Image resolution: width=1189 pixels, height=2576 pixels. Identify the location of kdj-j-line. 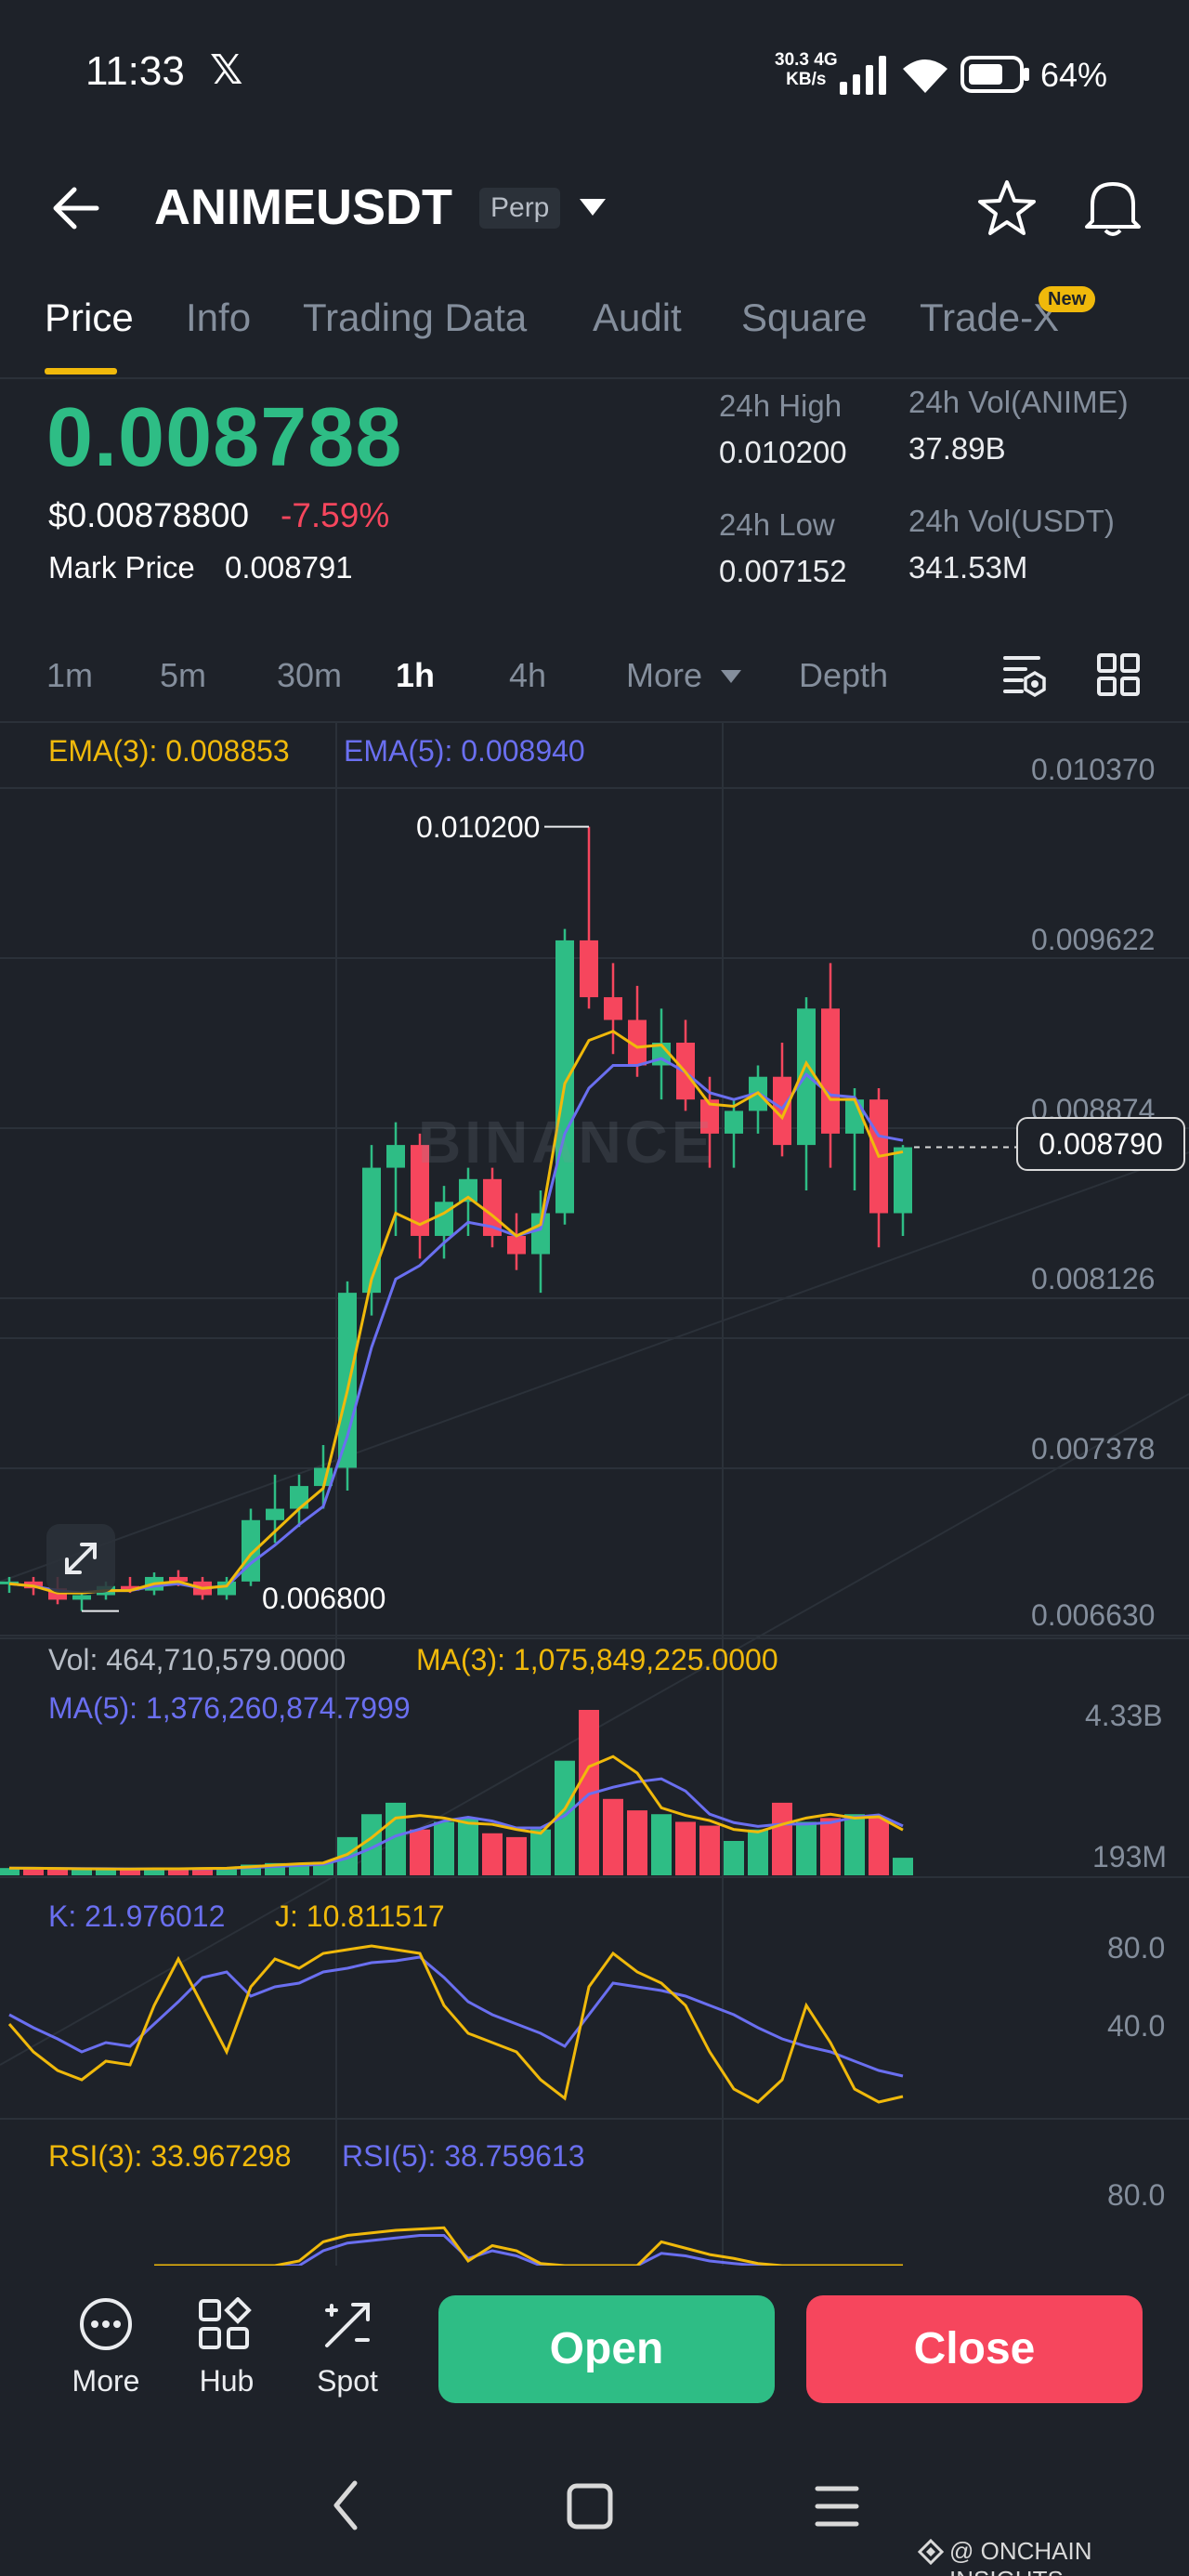
(455, 2024).